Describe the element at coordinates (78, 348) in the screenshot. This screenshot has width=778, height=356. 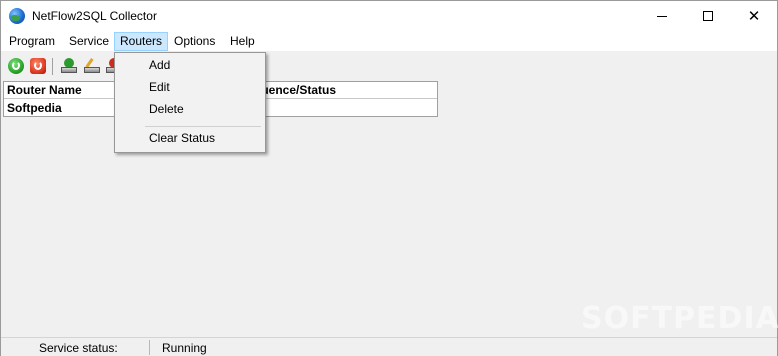
I see `service-status-label: Service status:` at that location.